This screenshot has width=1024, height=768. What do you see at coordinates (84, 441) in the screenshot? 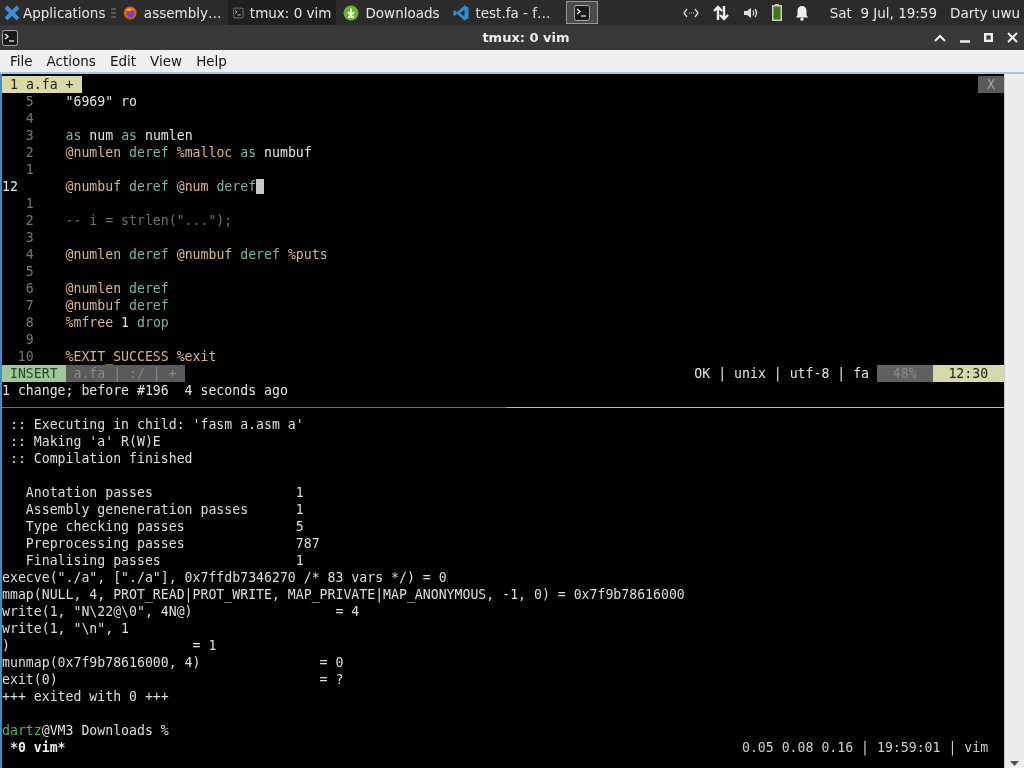
I see `log-line: :: Making 'a' R(W)E` at bounding box center [84, 441].